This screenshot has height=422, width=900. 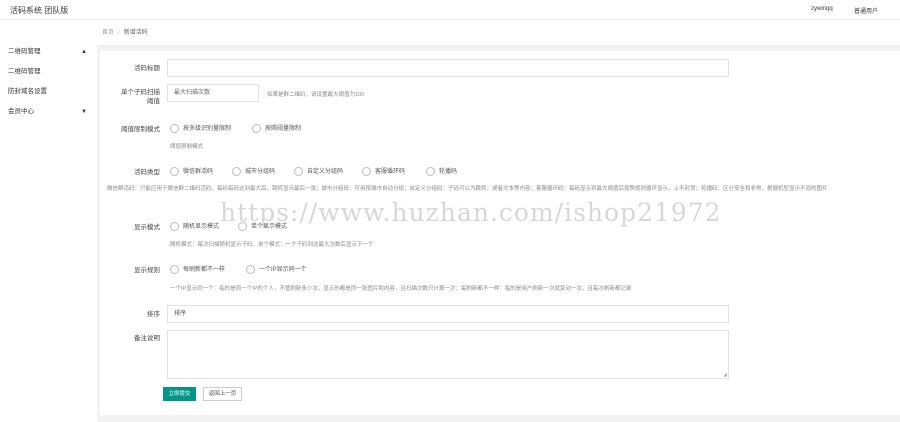 What do you see at coordinates (153, 101) in the screenshot?
I see `max-scan-label-line2: 阈值` at bounding box center [153, 101].